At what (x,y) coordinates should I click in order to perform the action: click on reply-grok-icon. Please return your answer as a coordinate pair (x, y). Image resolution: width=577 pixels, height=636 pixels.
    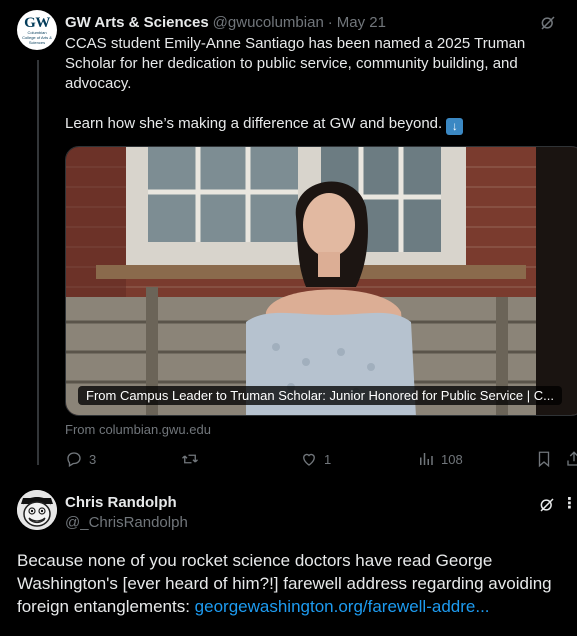
    Looking at the image, I should click on (547, 505).